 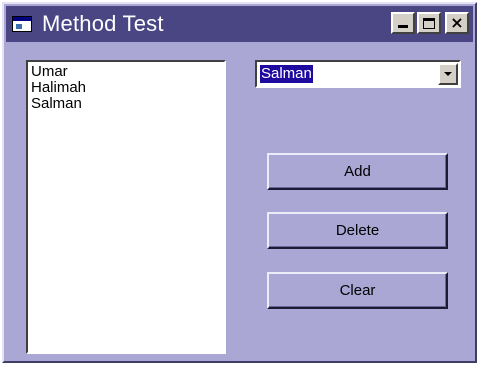 I want to click on close-button: ×, so click(x=457, y=23).